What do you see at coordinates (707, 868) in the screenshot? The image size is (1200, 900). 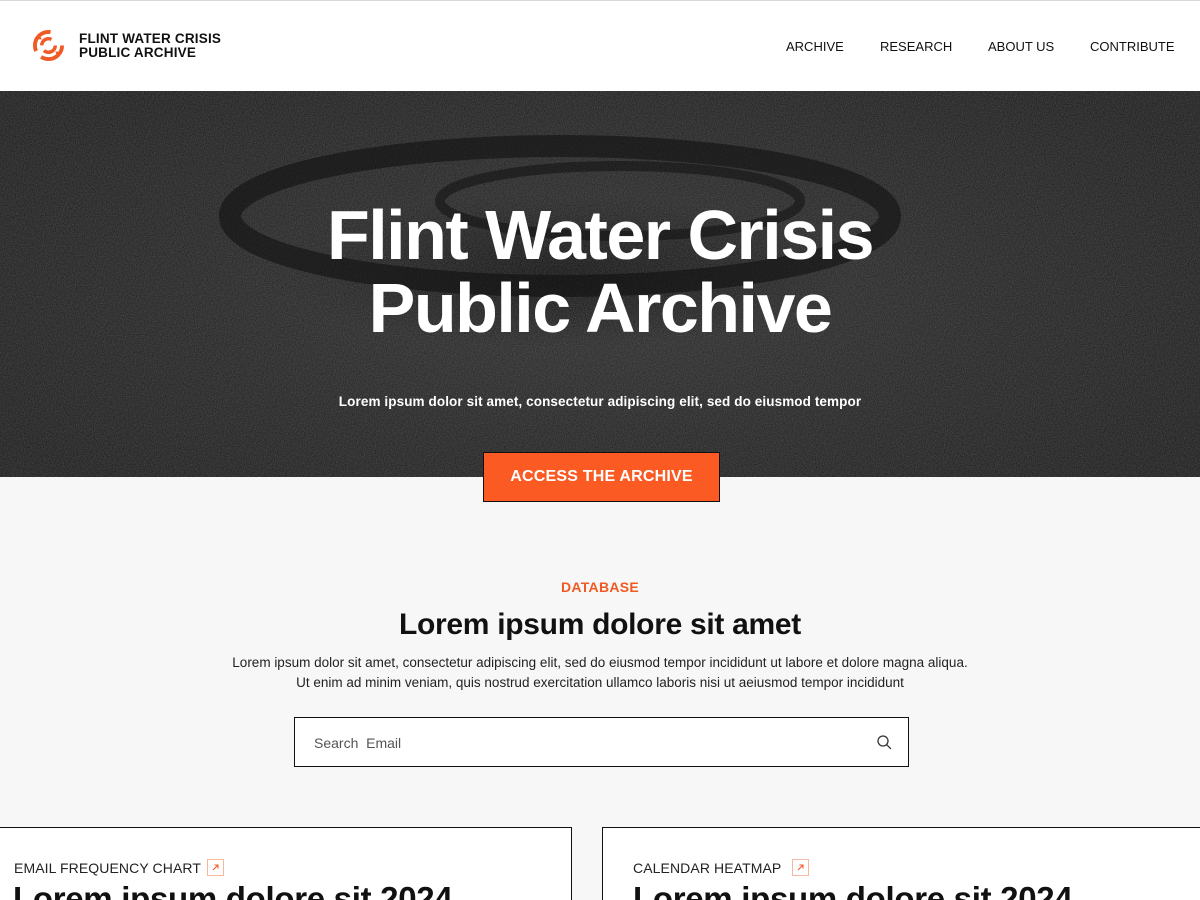 I see `card-label: CALENDAR HEATMAP` at bounding box center [707, 868].